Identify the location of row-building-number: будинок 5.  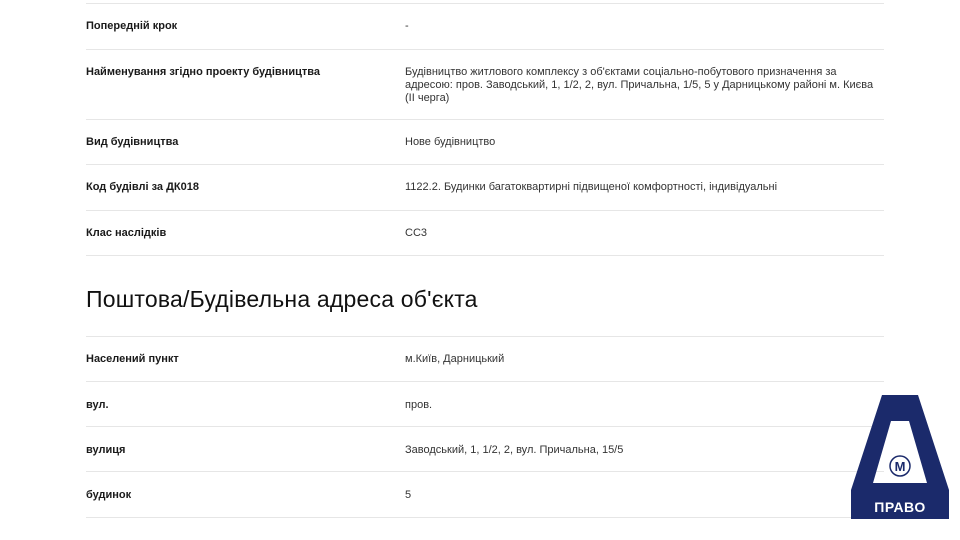
(485, 495).